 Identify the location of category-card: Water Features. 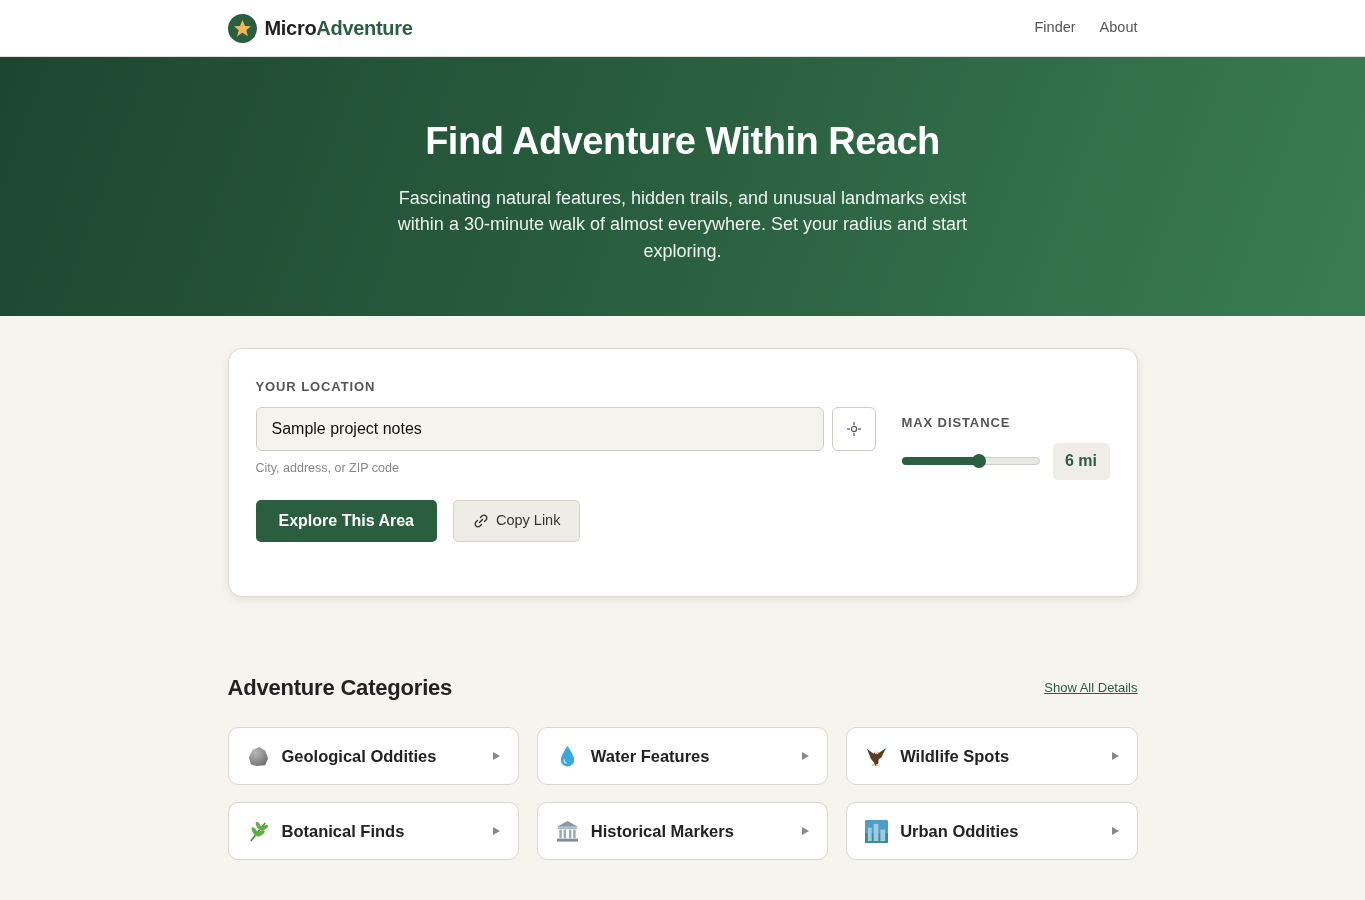
(682, 756).